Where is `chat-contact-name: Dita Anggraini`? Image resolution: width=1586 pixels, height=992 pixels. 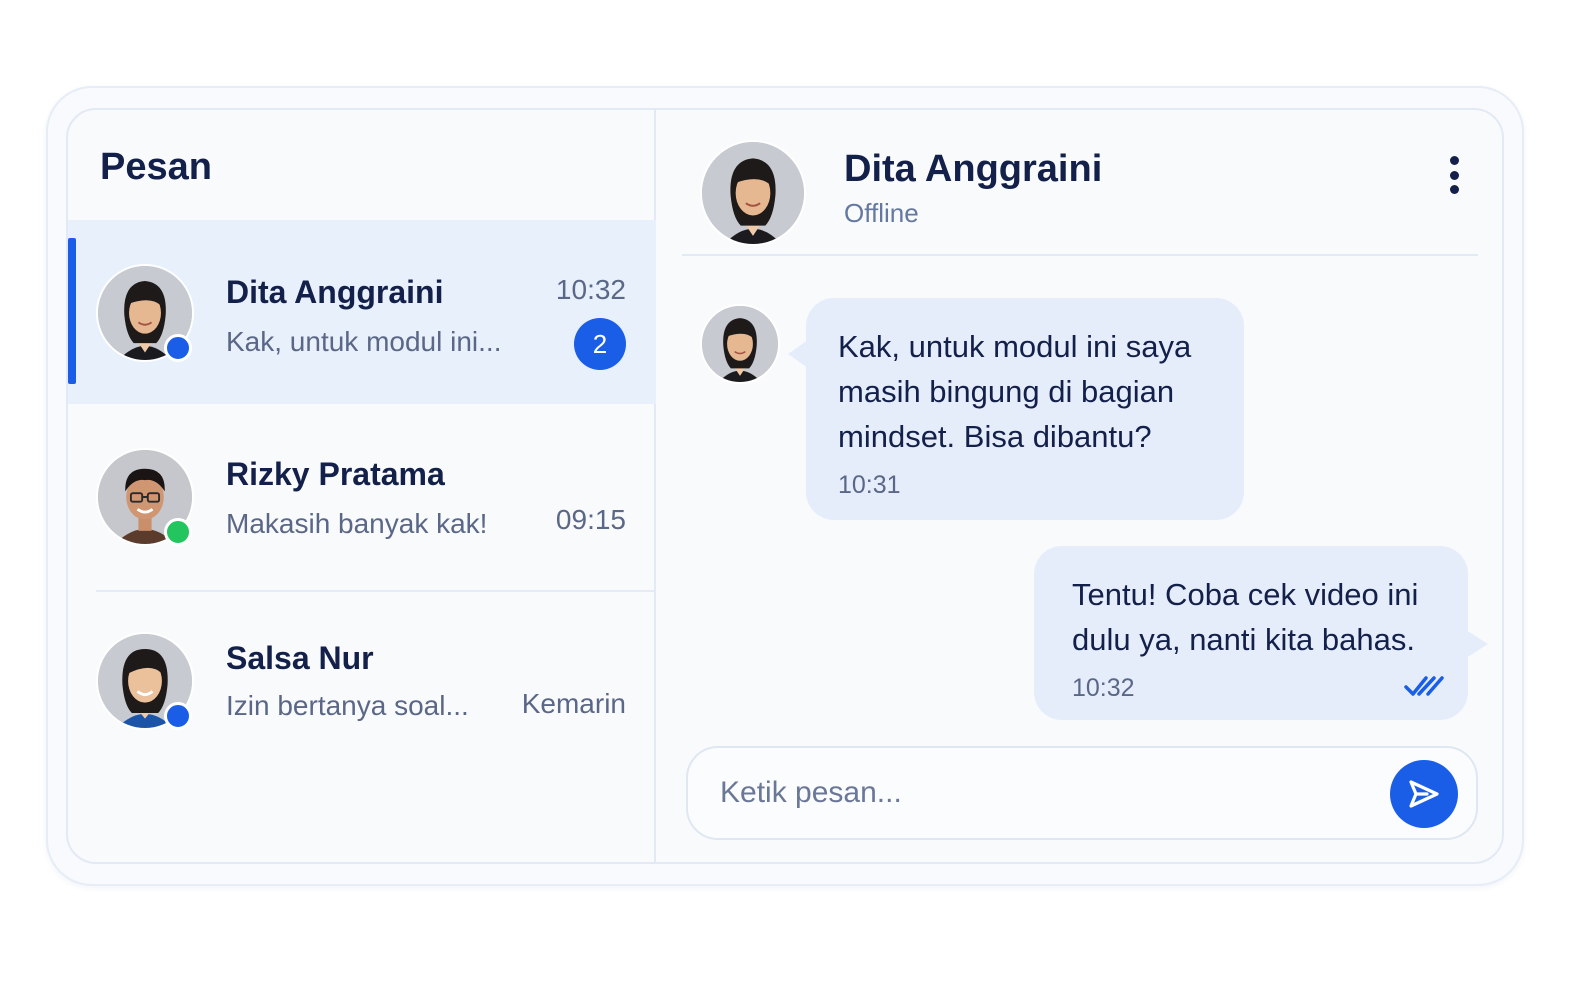 chat-contact-name: Dita Anggraini is located at coordinates (973, 169).